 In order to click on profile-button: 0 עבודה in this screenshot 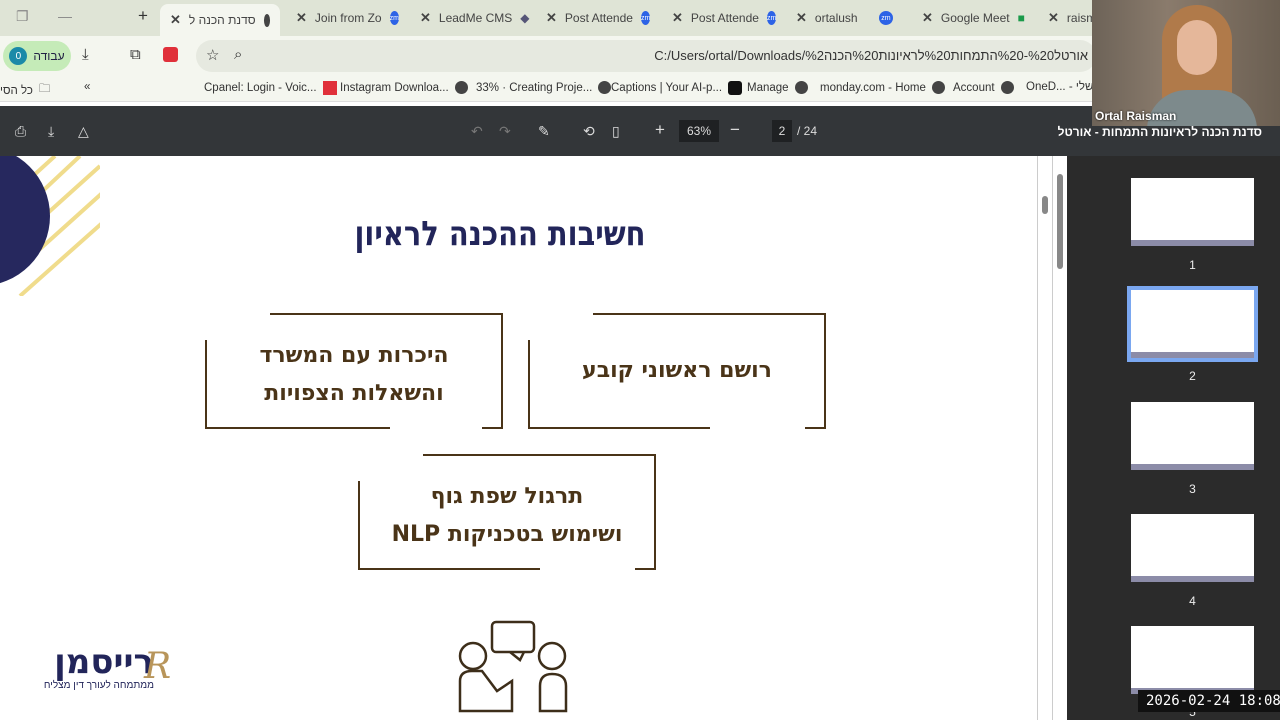, I will do `click(37, 56)`.